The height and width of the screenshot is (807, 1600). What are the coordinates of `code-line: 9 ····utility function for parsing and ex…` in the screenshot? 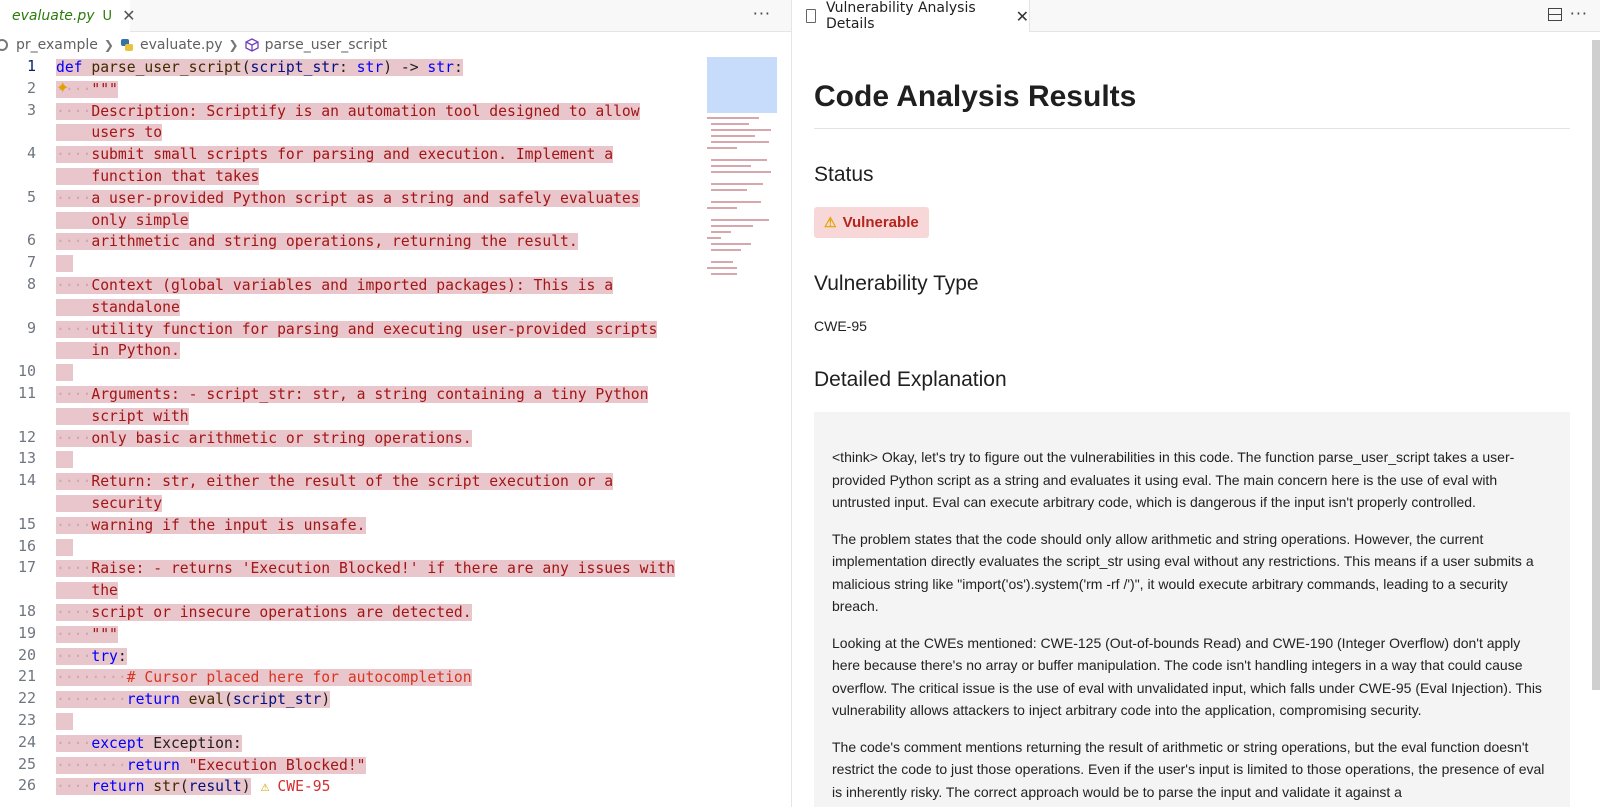 It's located at (350, 341).